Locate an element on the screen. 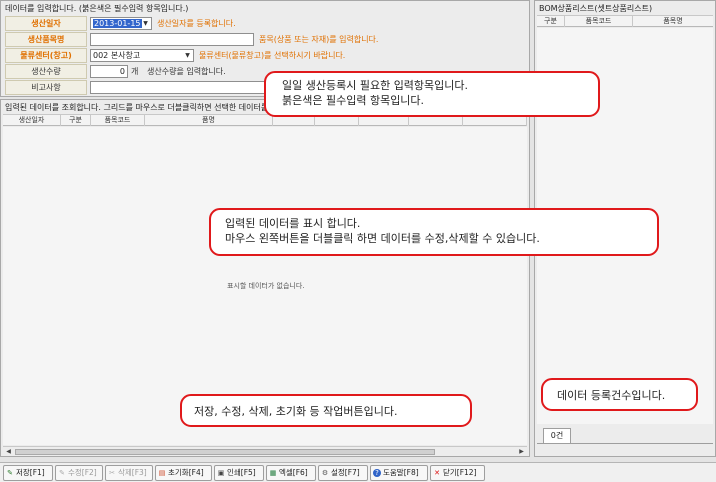  callout-line: 붉은색은 필수입력 항목입니다. is located at coordinates (353, 100).